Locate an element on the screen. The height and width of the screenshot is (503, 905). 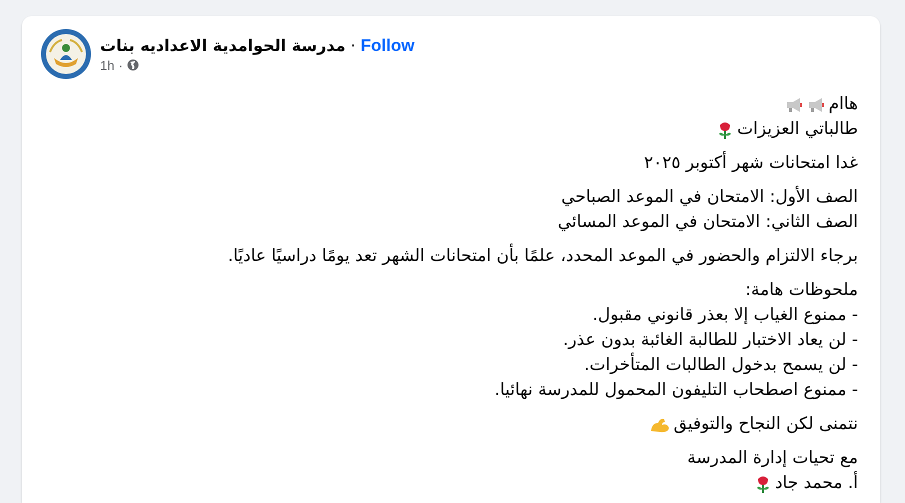
post-text-line: أ. محمد جاد is located at coordinates (816, 483).